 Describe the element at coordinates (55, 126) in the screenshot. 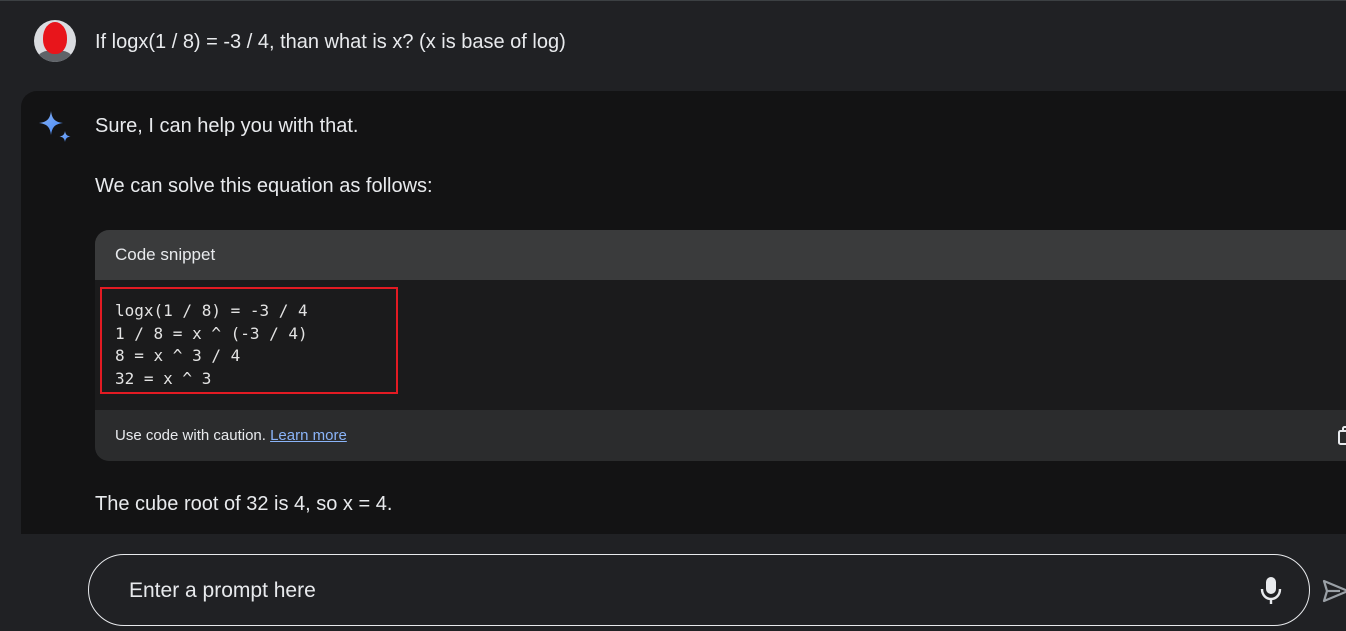

I see `sparkle-icon` at that location.